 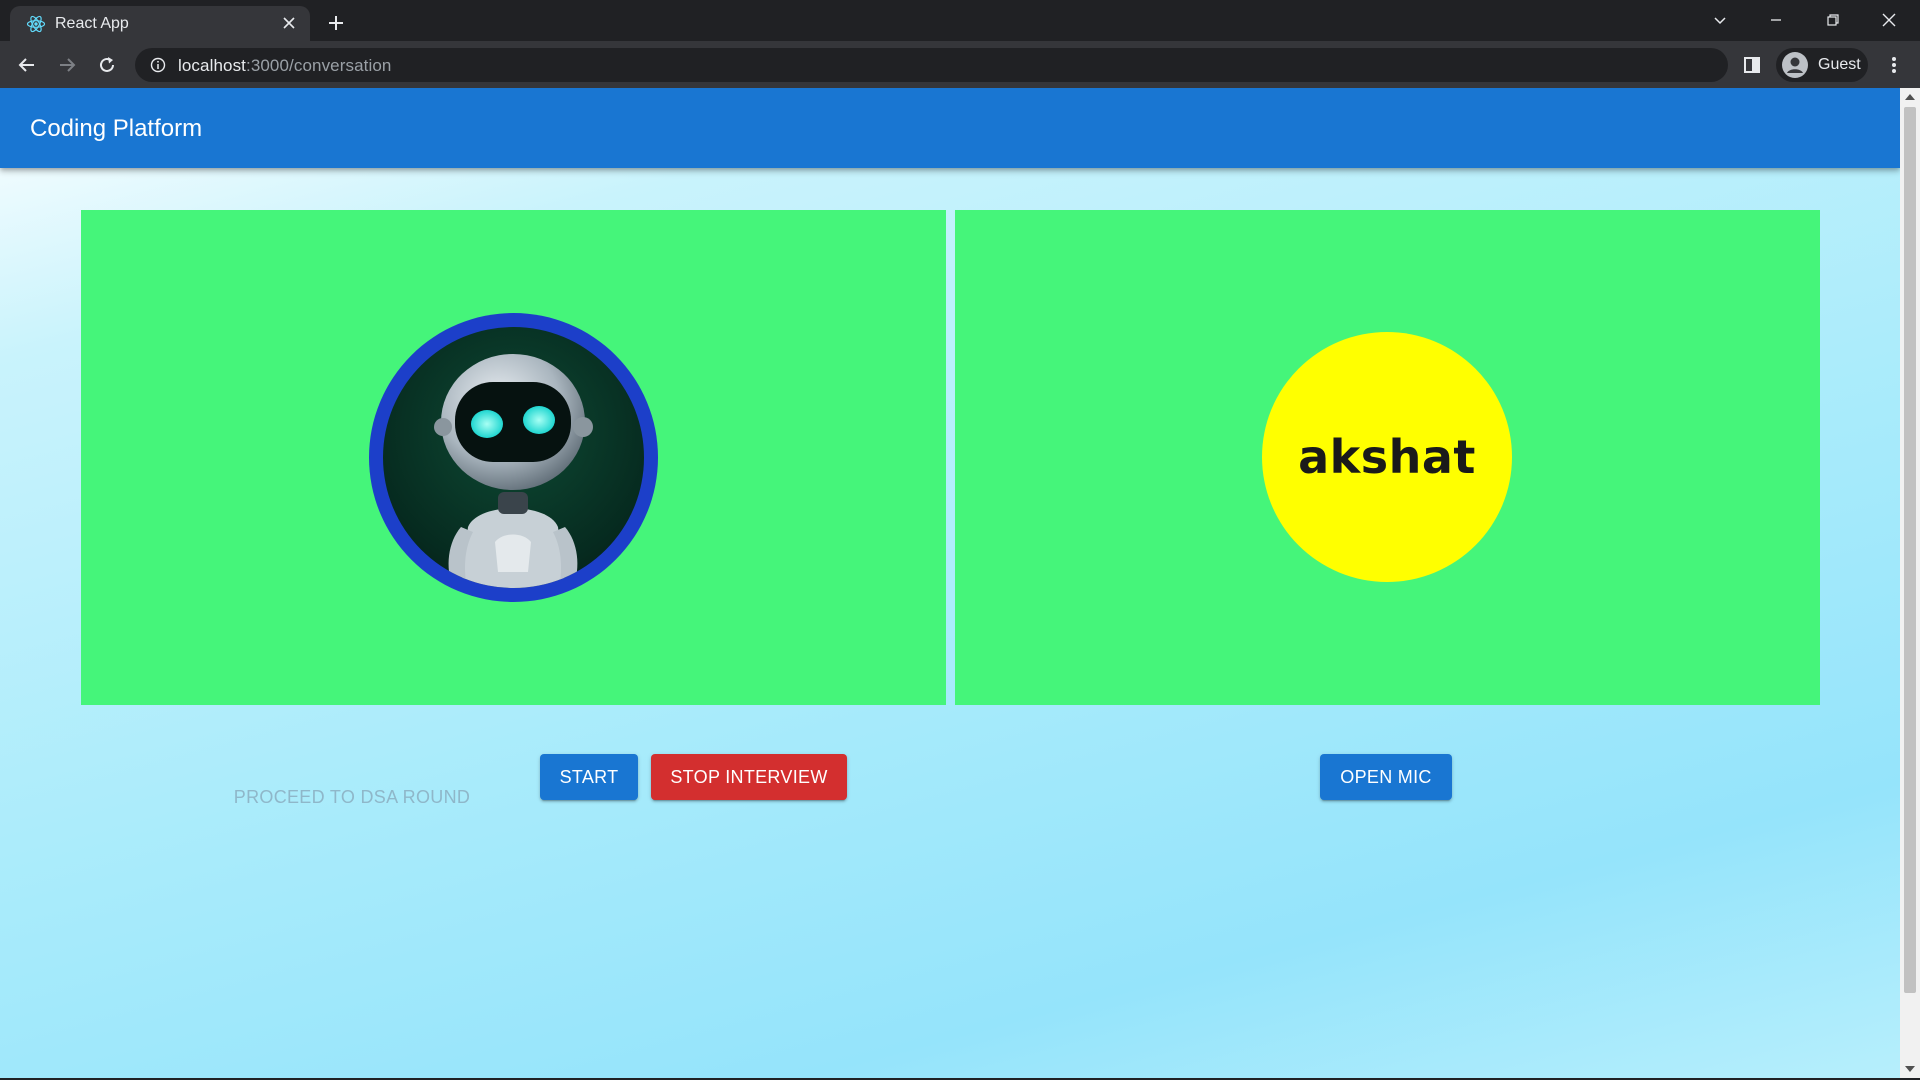 What do you see at coordinates (931, 65) in the screenshot?
I see `address-bar: localhost:3000/conversation` at bounding box center [931, 65].